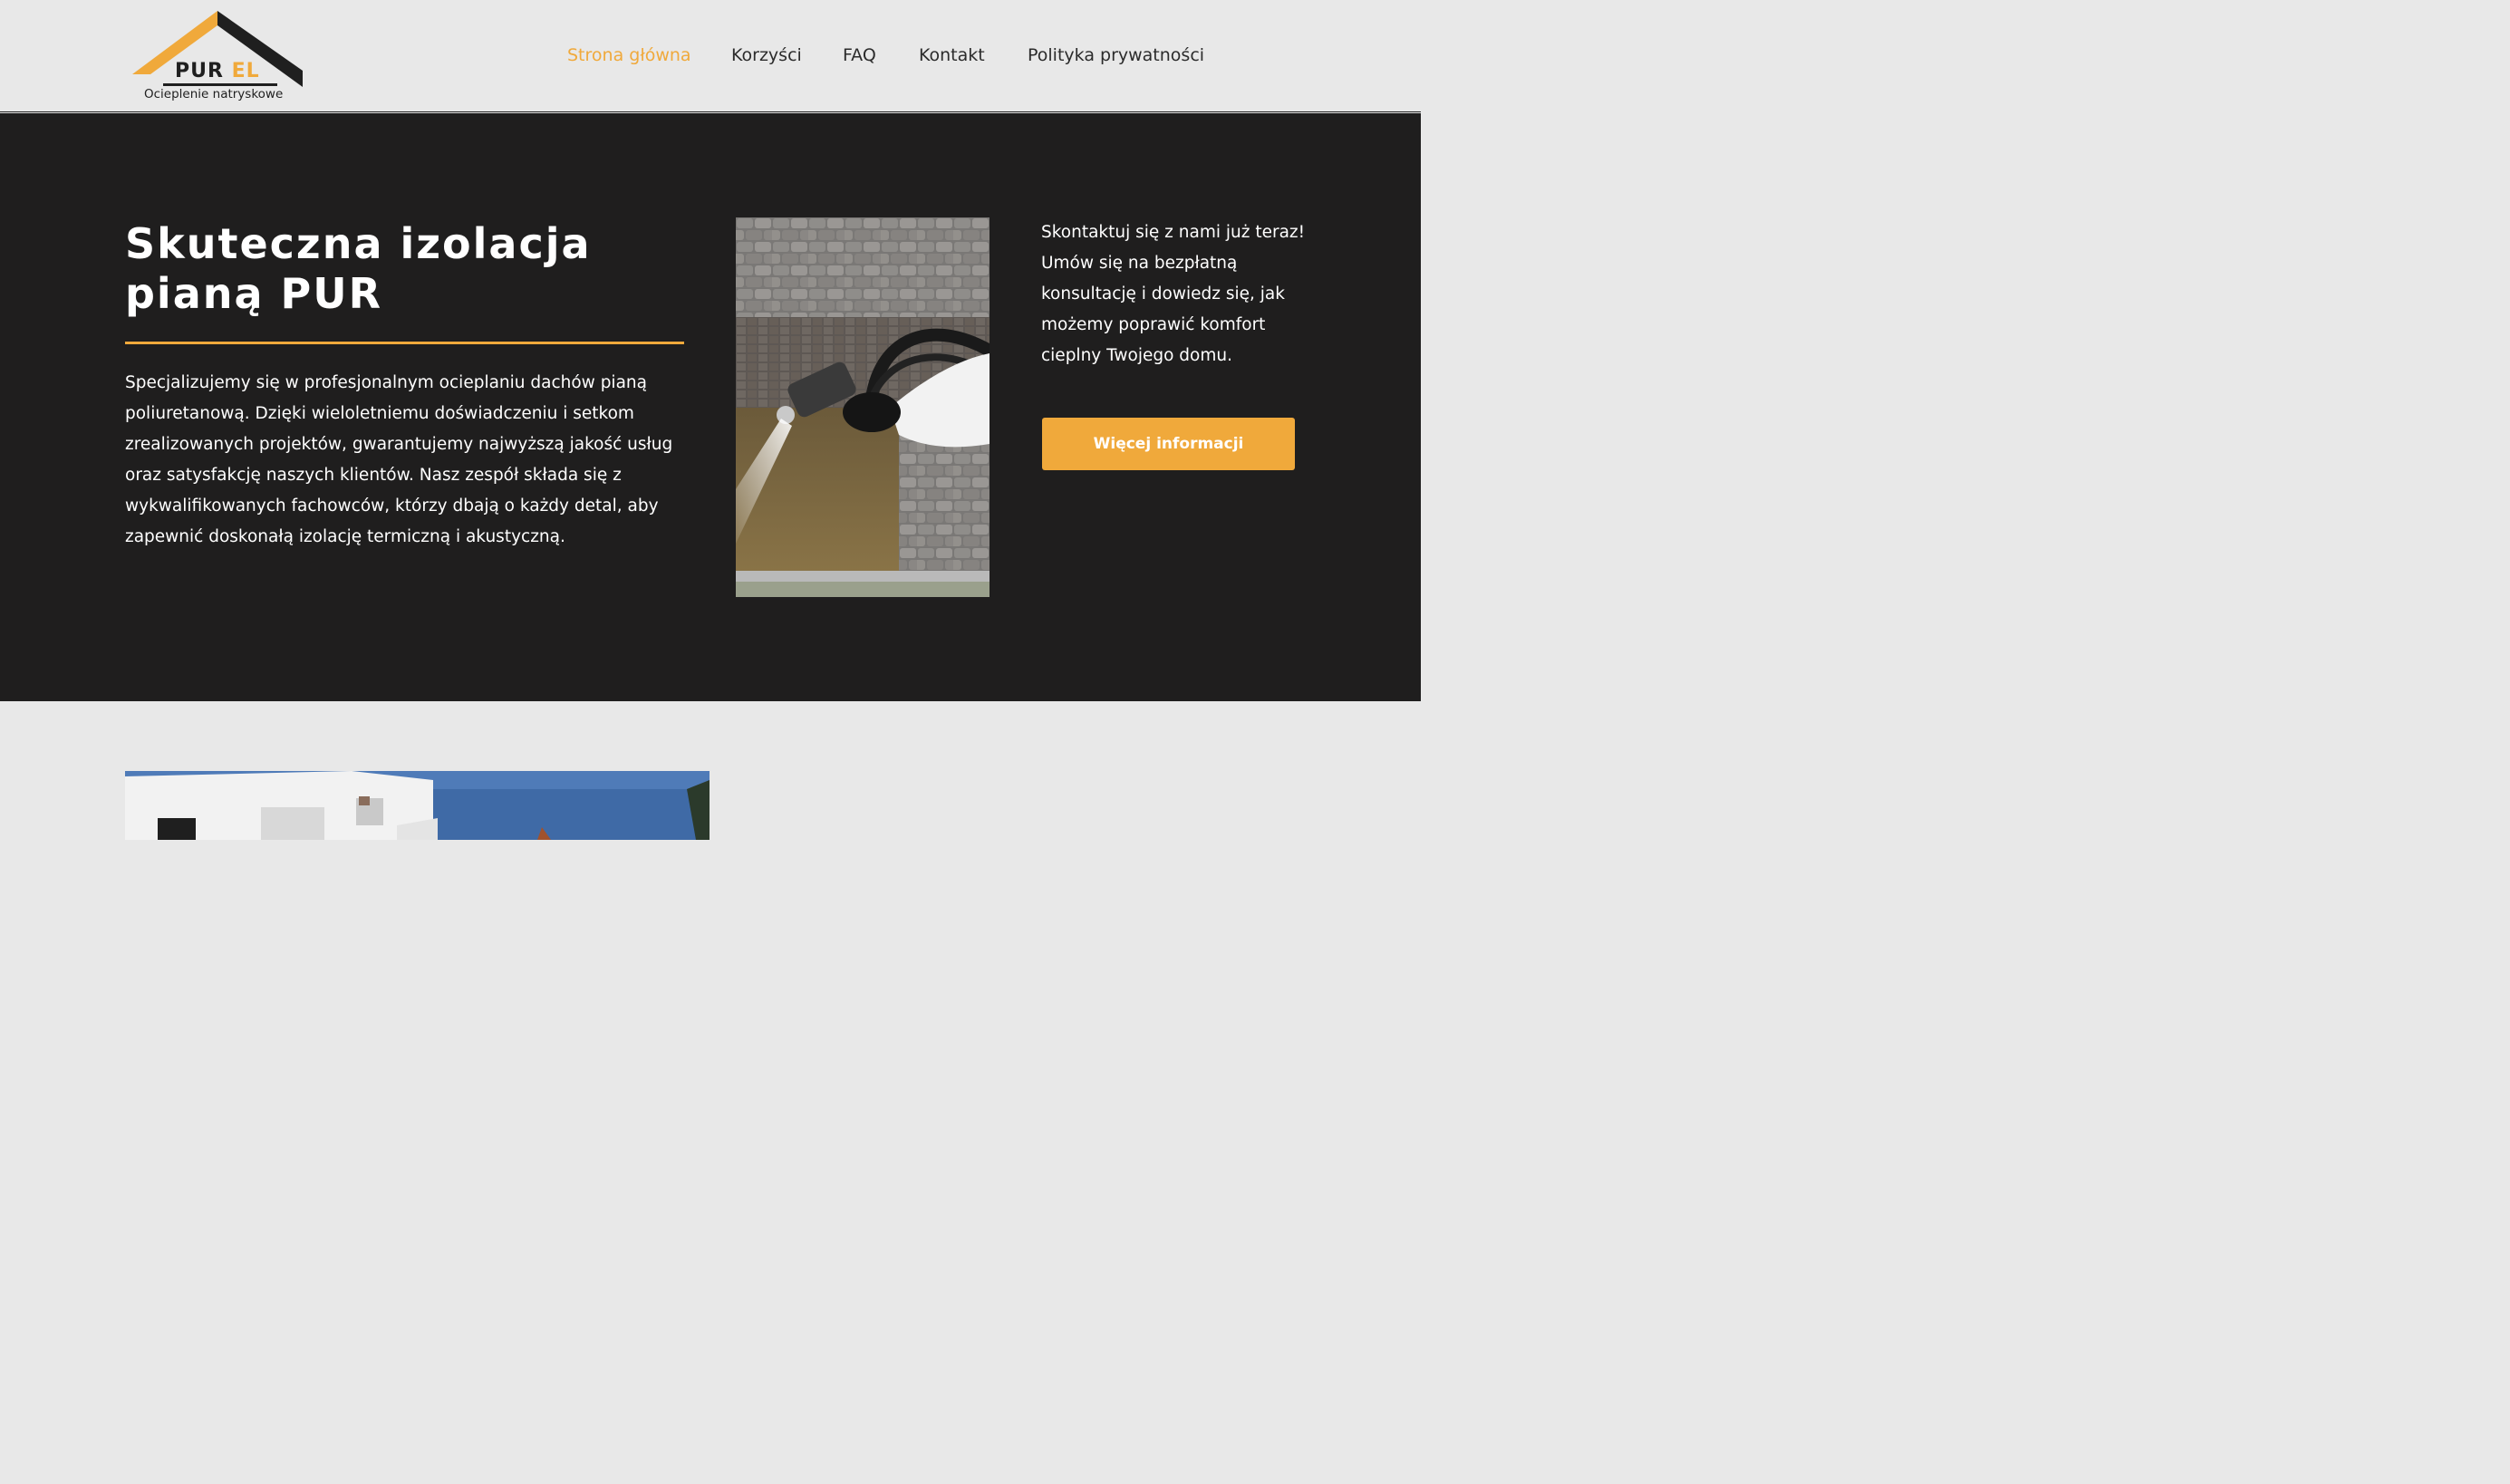  I want to click on nav-faq: FAQ, so click(859, 55).